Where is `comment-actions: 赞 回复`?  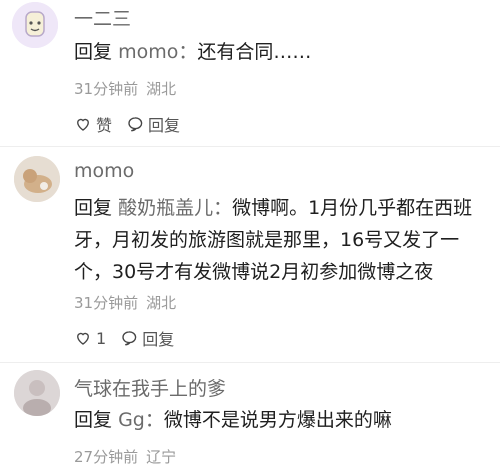 comment-actions: 赞 回复 is located at coordinates (134, 124).